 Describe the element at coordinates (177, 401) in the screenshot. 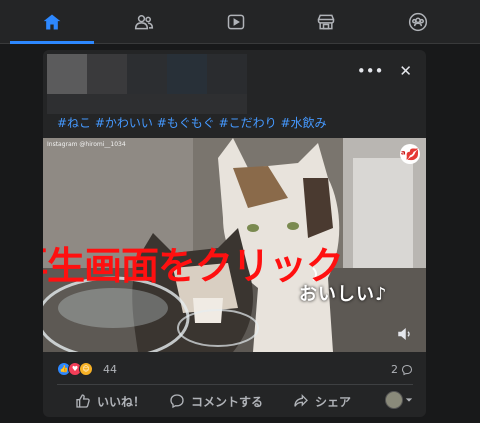

I see `comment-icon` at that location.